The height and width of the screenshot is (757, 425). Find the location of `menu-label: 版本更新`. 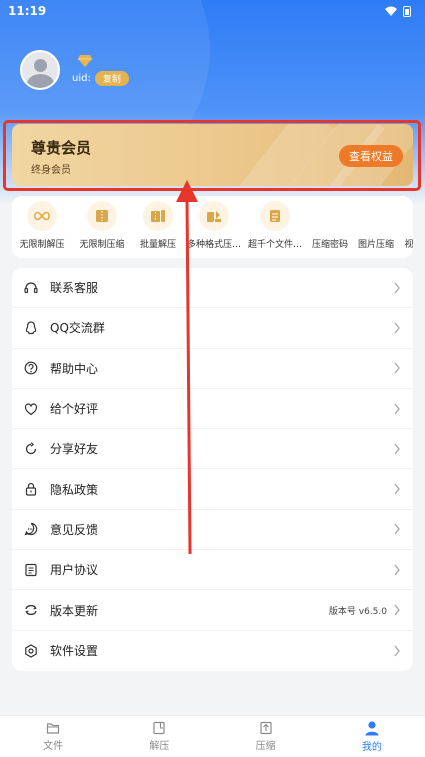

menu-label: 版本更新 is located at coordinates (74, 610).